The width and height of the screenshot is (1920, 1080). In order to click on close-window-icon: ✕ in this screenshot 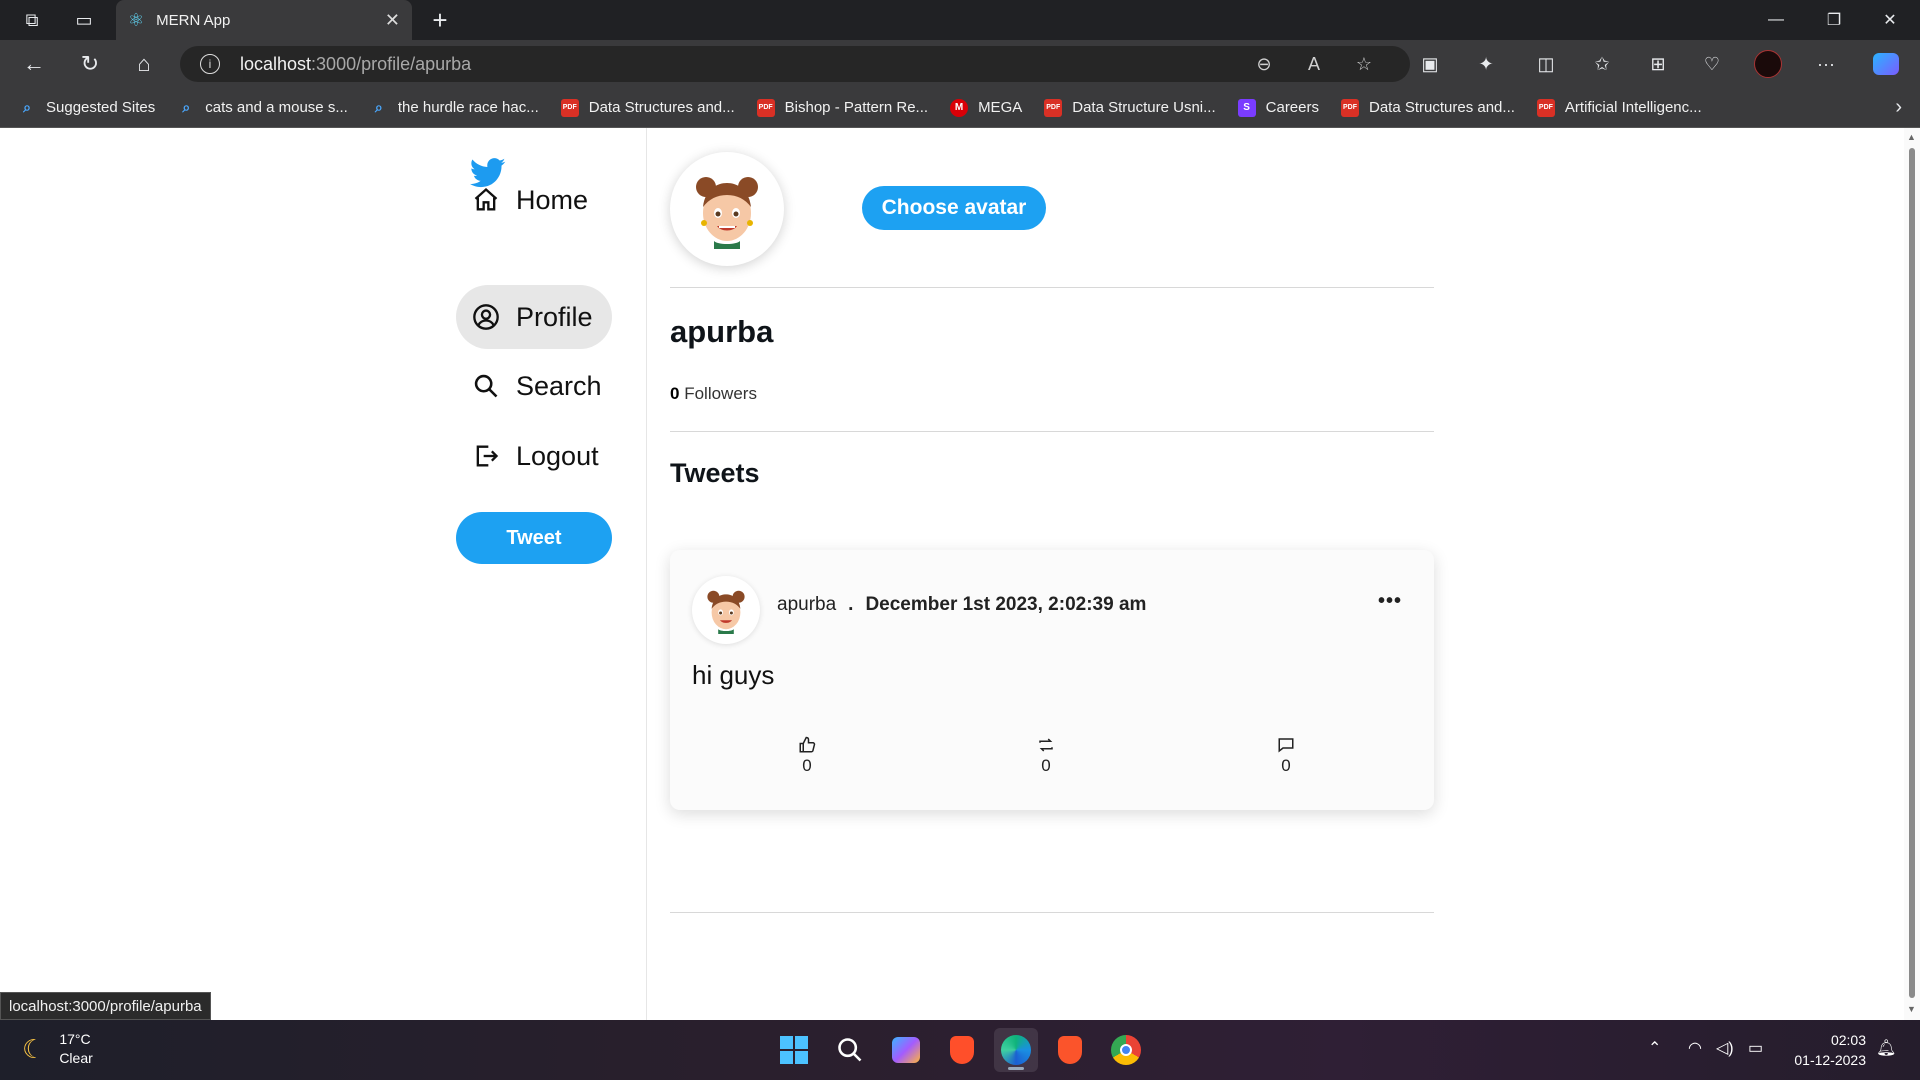, I will do `click(1890, 20)`.